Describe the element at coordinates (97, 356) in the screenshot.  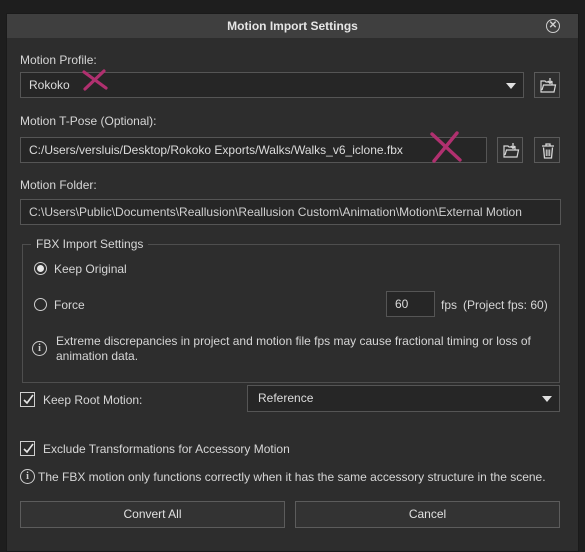
I see `fps-warning-line-2: animation data.` at that location.